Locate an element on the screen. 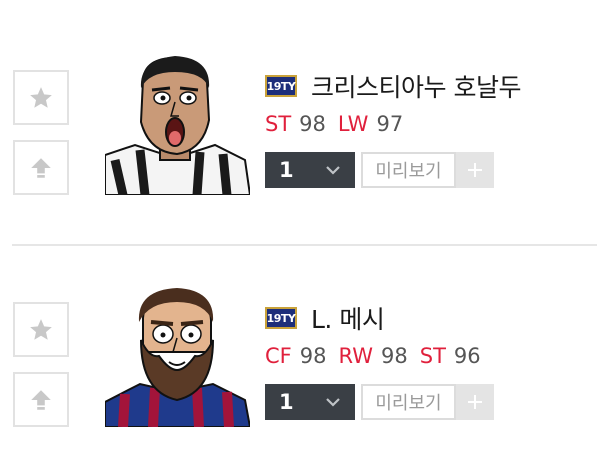 This screenshot has height=465, width=600. player-info: 19TY 크리스티아누 호날두 ST 98 LW 97 1 미리보기 is located at coordinates (430, 128).